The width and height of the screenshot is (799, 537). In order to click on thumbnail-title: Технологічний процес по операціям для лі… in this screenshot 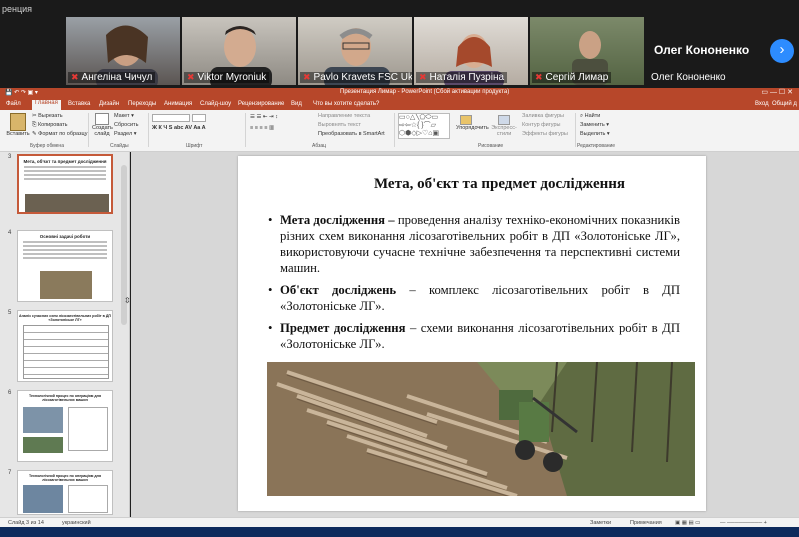, I will do `click(65, 398)`.